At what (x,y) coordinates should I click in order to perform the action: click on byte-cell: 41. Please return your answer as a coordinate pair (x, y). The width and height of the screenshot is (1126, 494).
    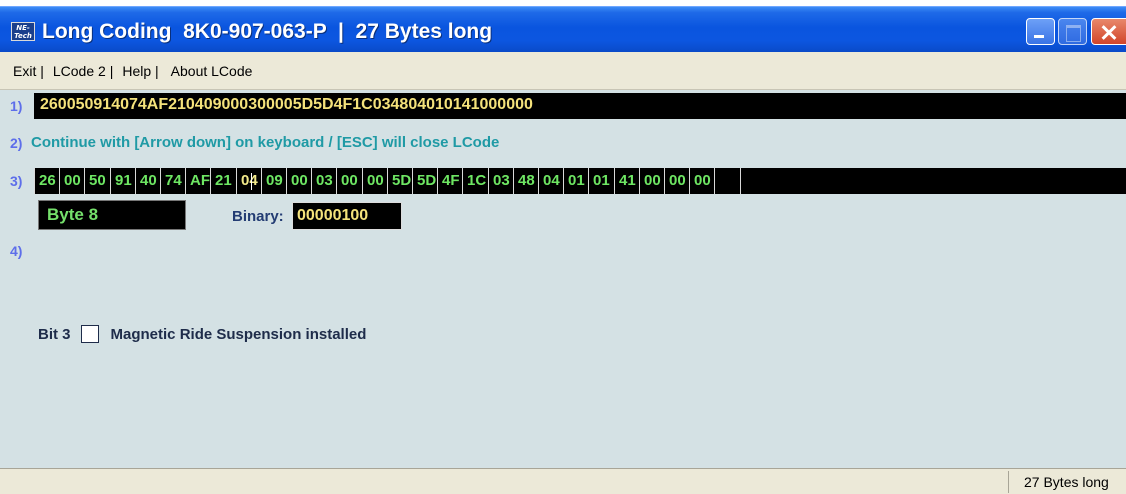
    Looking at the image, I should click on (626, 181).